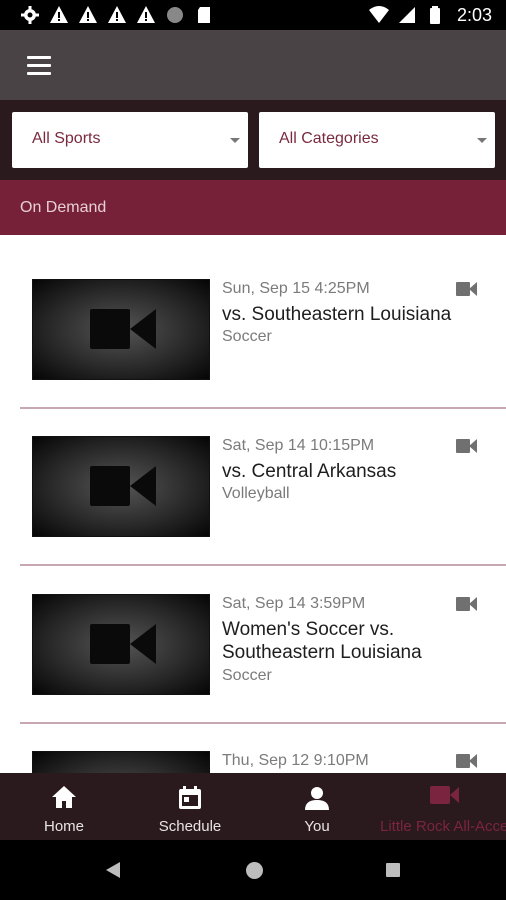 This screenshot has height=900, width=506. I want to click on person-icon, so click(317, 798).